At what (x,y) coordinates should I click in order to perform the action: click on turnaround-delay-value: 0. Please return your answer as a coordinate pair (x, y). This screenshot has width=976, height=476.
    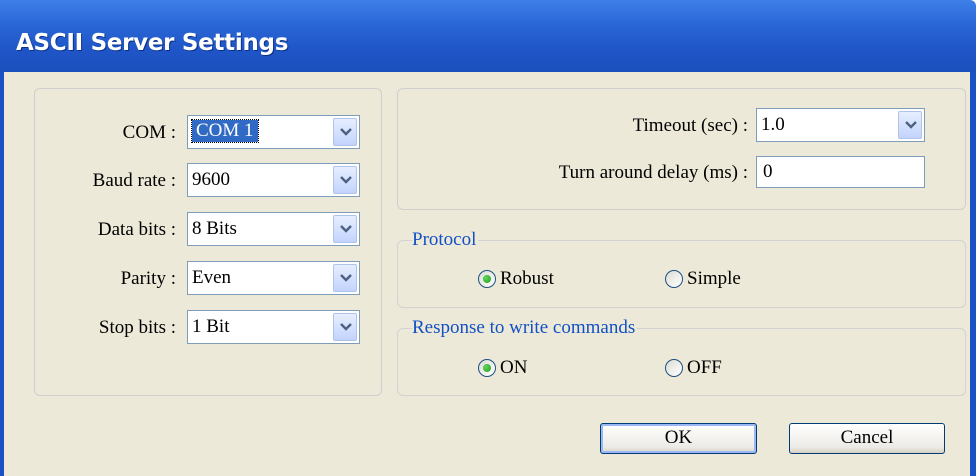
    Looking at the image, I should click on (768, 171).